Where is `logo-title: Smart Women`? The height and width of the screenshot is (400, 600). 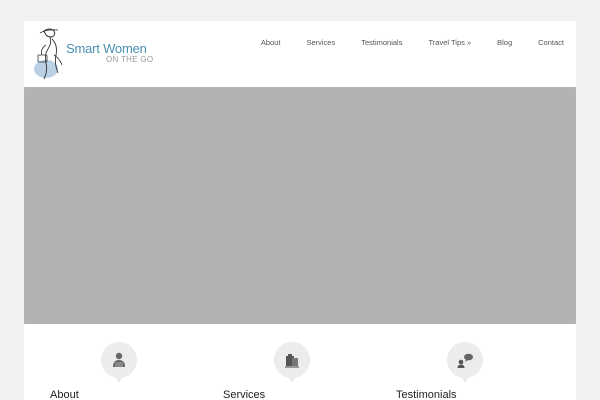
logo-title: Smart Women is located at coordinates (106, 48).